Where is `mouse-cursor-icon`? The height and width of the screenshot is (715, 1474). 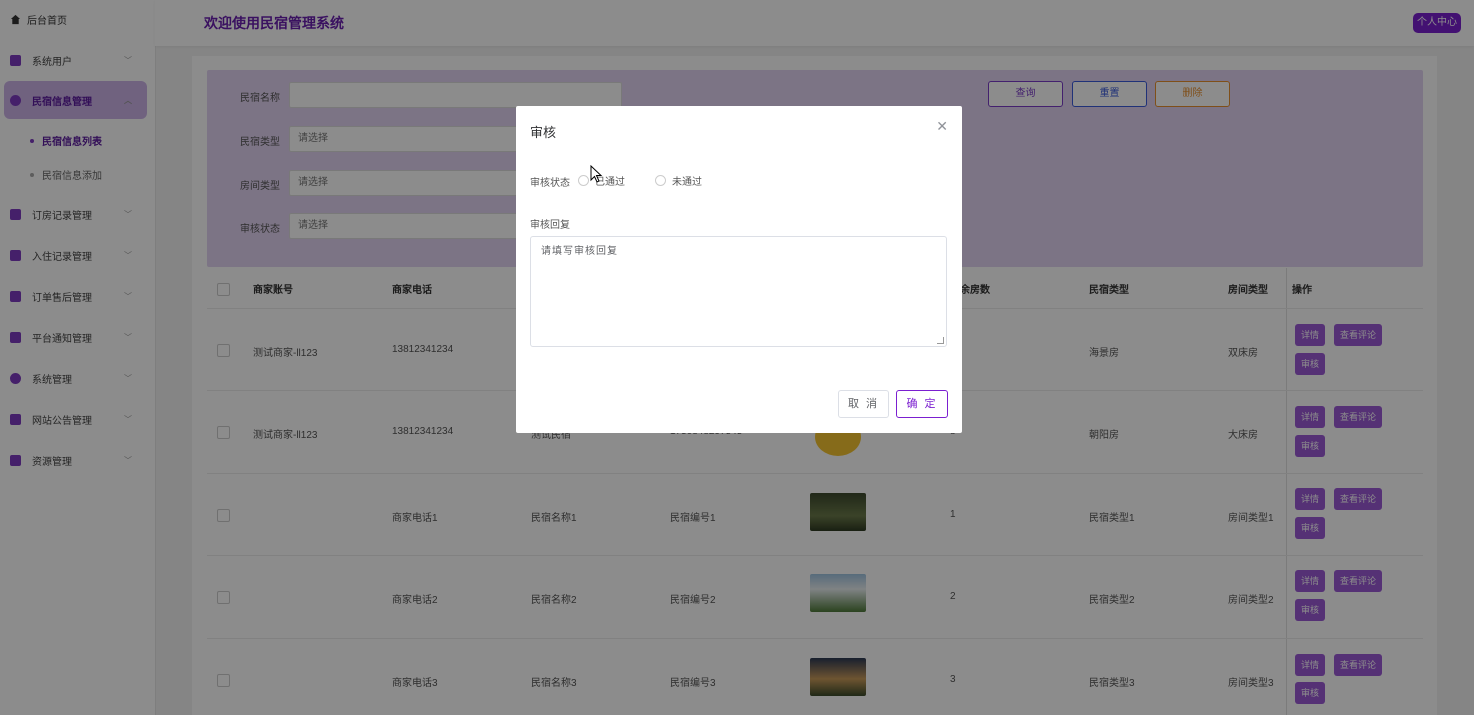 mouse-cursor-icon is located at coordinates (596, 174).